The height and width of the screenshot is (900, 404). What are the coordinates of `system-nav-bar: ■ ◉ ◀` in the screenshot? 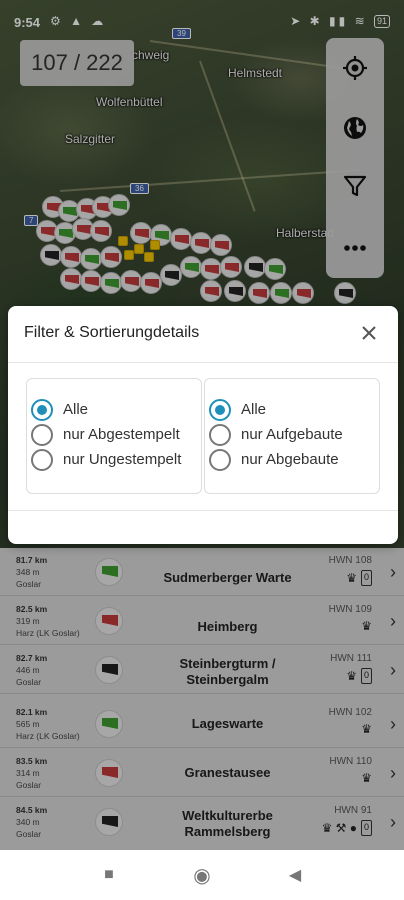 It's located at (202, 875).